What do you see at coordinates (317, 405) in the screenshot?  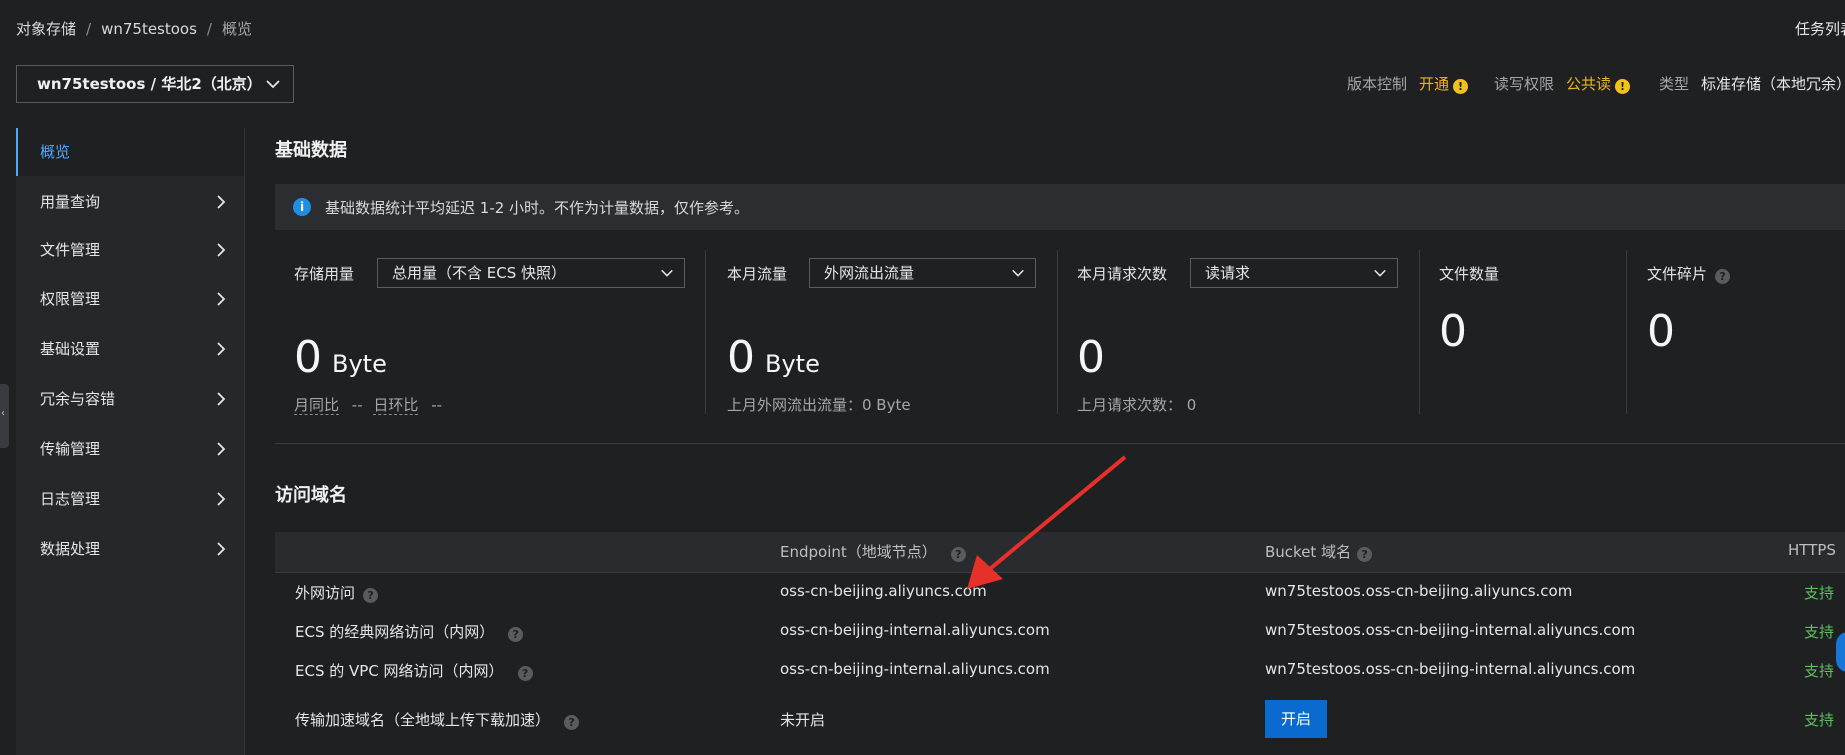 I see `mom-label: 月同比` at bounding box center [317, 405].